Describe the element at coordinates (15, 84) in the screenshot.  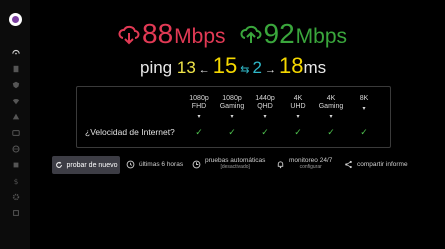
I see `shield-icon` at that location.